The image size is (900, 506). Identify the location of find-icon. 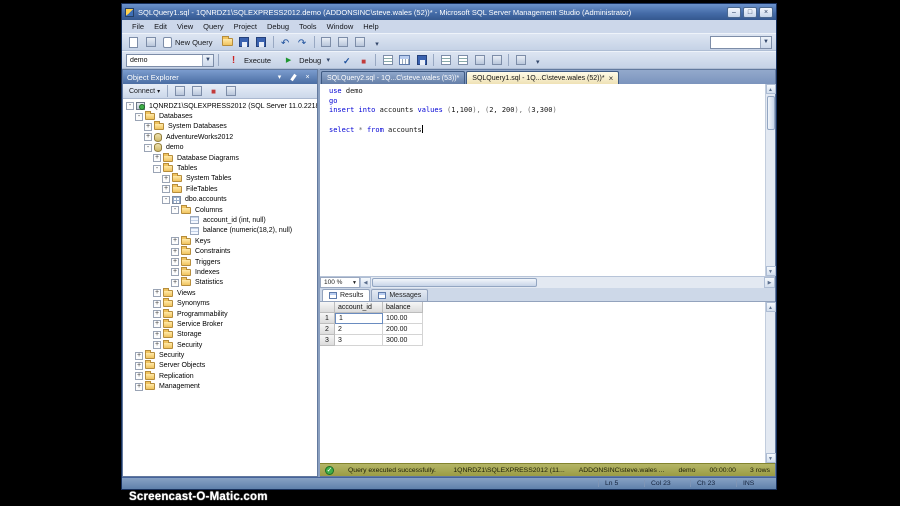
(326, 42).